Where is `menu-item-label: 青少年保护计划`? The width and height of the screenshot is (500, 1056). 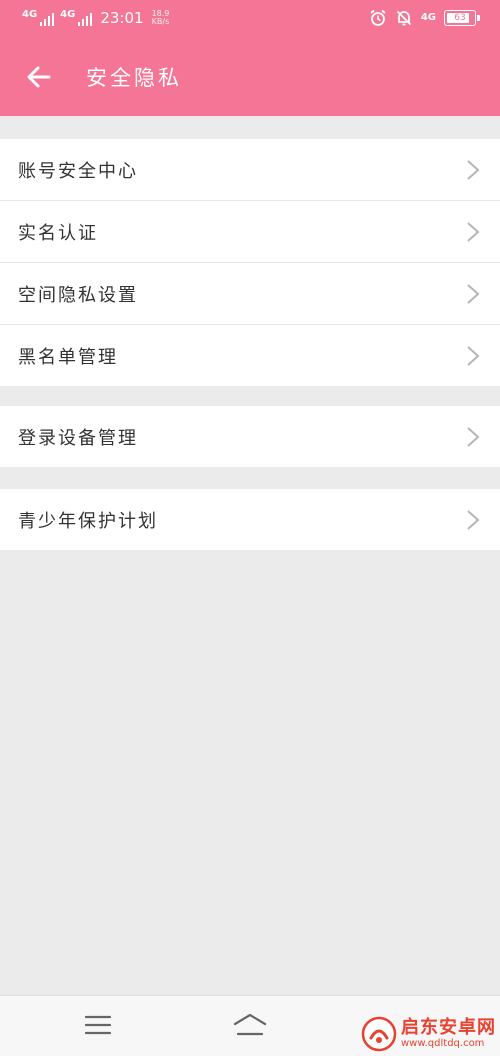
menu-item-label: 青少年保护计划 is located at coordinates (88, 521).